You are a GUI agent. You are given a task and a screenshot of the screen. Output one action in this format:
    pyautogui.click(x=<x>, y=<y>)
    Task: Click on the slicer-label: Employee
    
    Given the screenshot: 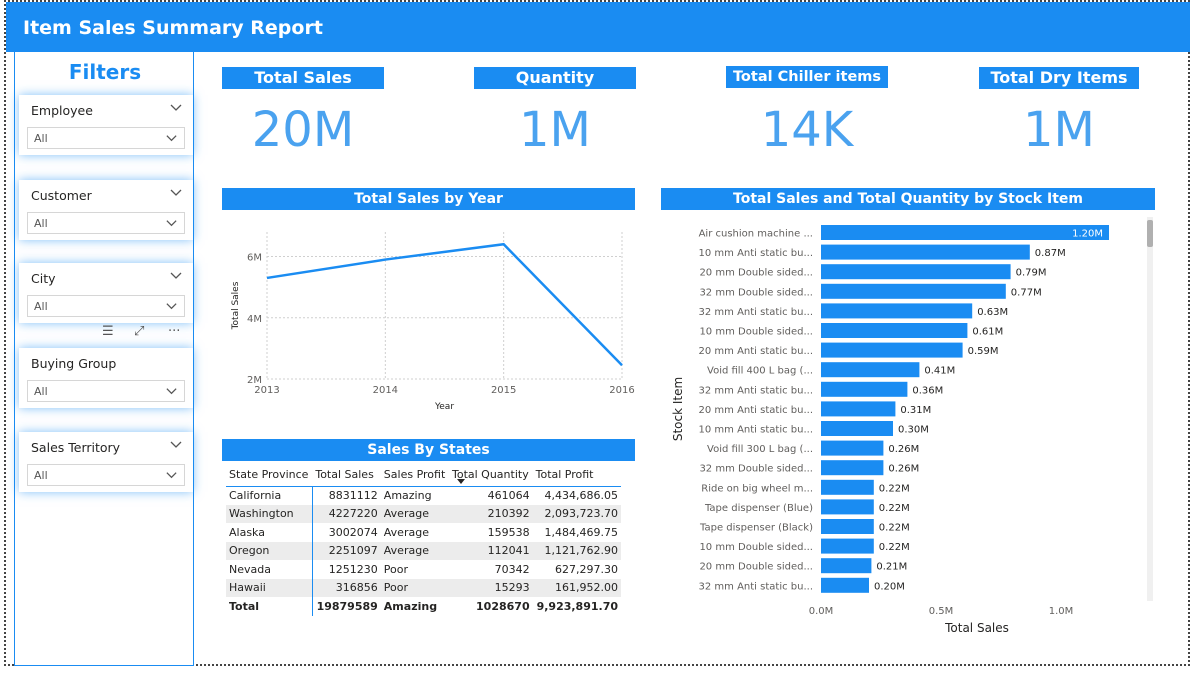 What is the action you would take?
    pyautogui.click(x=62, y=110)
    